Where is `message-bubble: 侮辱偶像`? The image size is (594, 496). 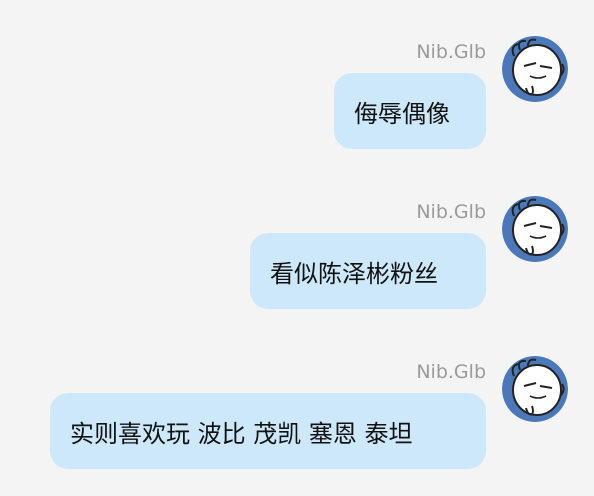 message-bubble: 侮辱偶像 is located at coordinates (410, 111).